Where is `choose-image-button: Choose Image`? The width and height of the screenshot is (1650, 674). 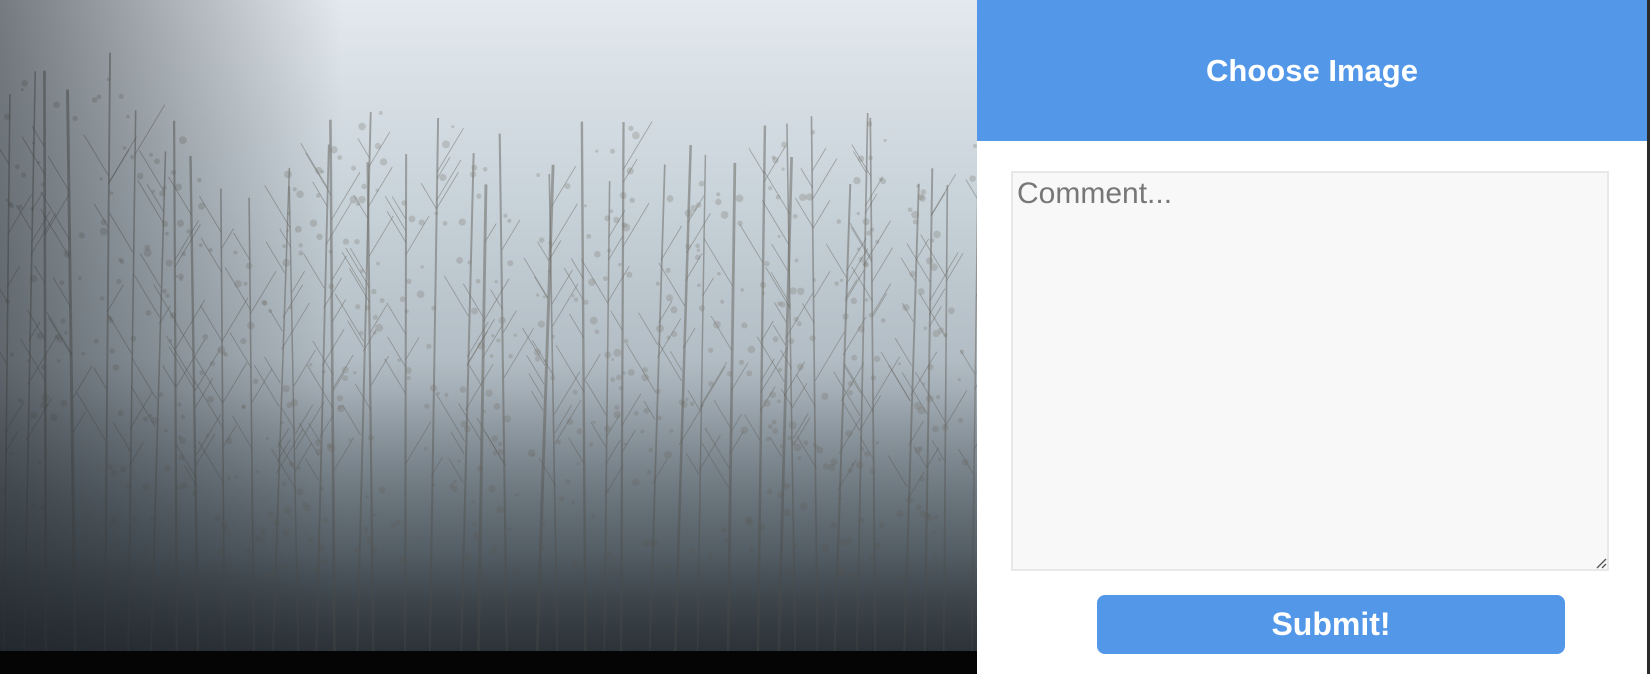
choose-image-button: Choose Image is located at coordinates (1312, 70).